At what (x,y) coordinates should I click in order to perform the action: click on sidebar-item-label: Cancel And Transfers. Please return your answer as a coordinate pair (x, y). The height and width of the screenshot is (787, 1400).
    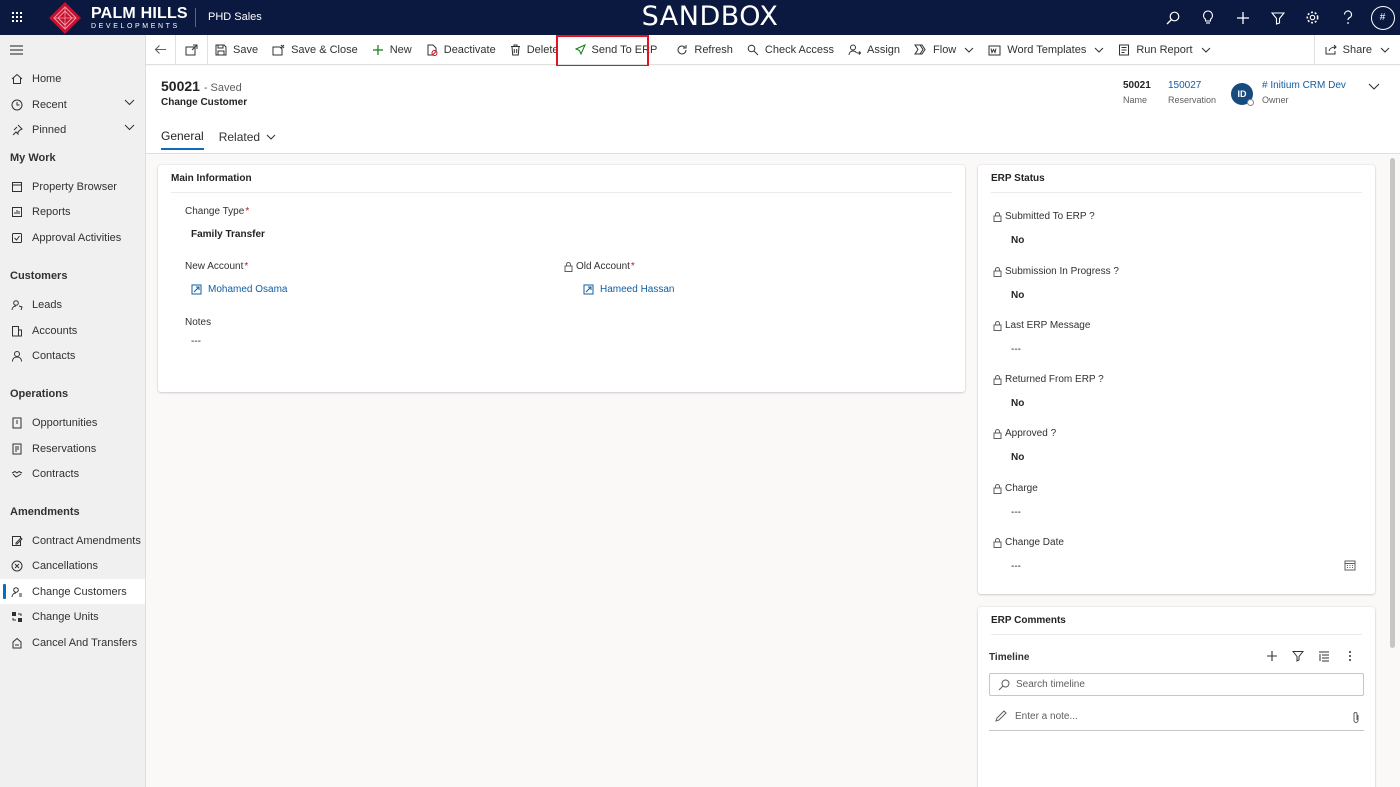
    Looking at the image, I should click on (85, 642).